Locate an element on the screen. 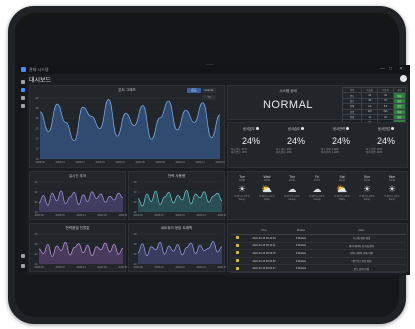 This screenshot has width=415, height=329. table-row: 2022-10-15 09:08:15 # Module 전력 사용량 기록 저장 is located at coordinates (318, 253).